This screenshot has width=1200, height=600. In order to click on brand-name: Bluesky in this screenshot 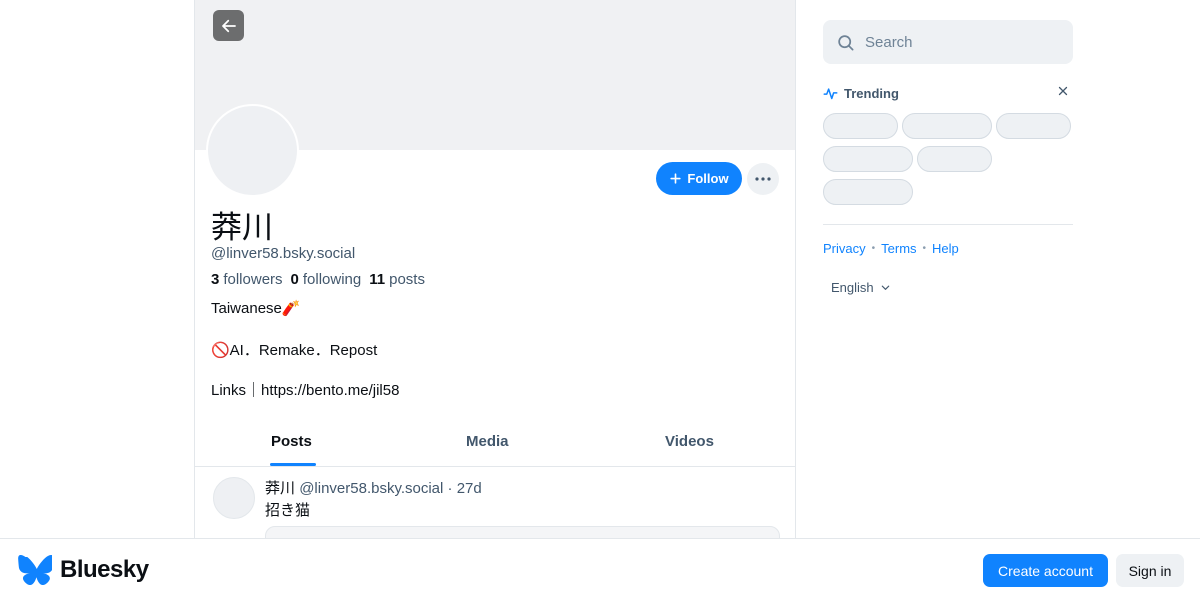, I will do `click(104, 569)`.